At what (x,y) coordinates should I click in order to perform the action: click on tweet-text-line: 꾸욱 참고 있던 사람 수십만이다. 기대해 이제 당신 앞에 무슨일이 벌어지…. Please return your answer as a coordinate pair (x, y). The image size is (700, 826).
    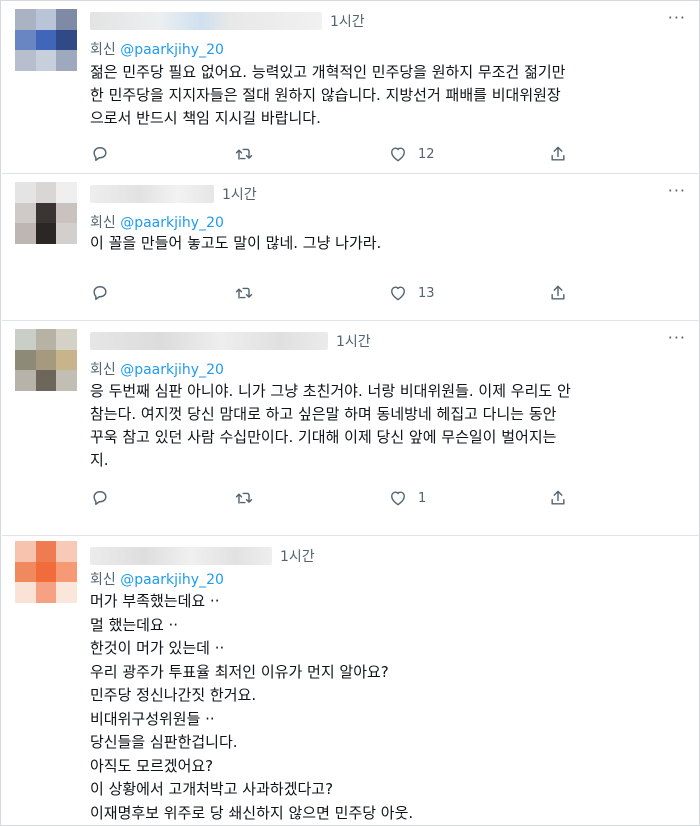
    Looking at the image, I should click on (323, 437).